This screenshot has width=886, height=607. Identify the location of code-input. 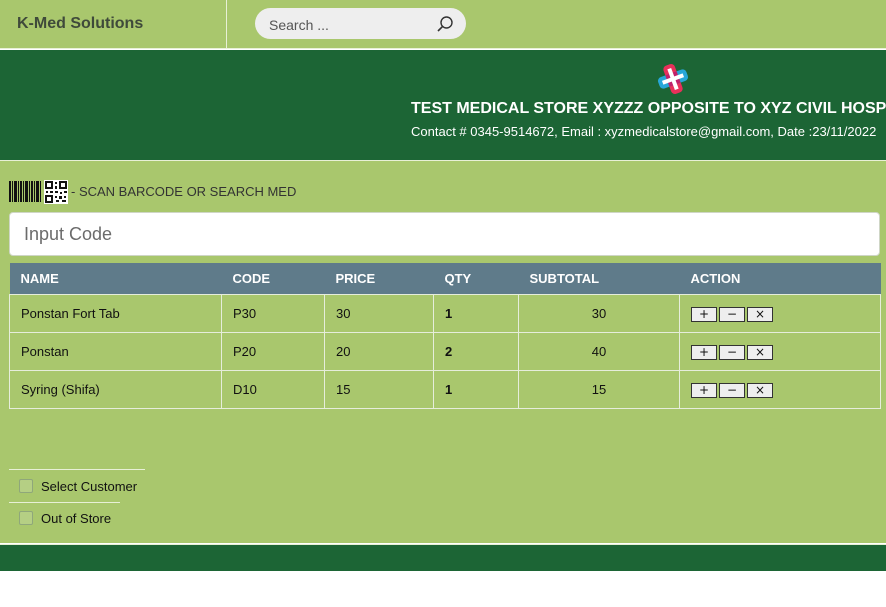
(444, 234).